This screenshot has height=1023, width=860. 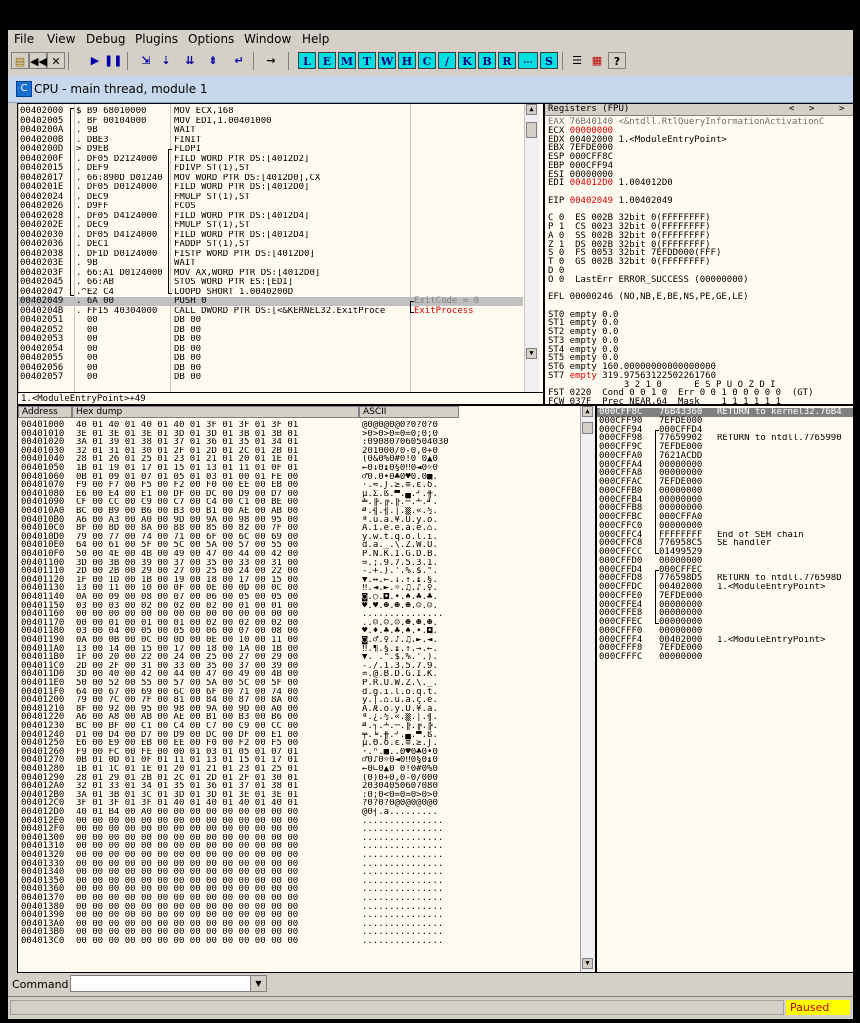 I want to click on command-dropdown-icon: ▼, so click(x=258, y=983).